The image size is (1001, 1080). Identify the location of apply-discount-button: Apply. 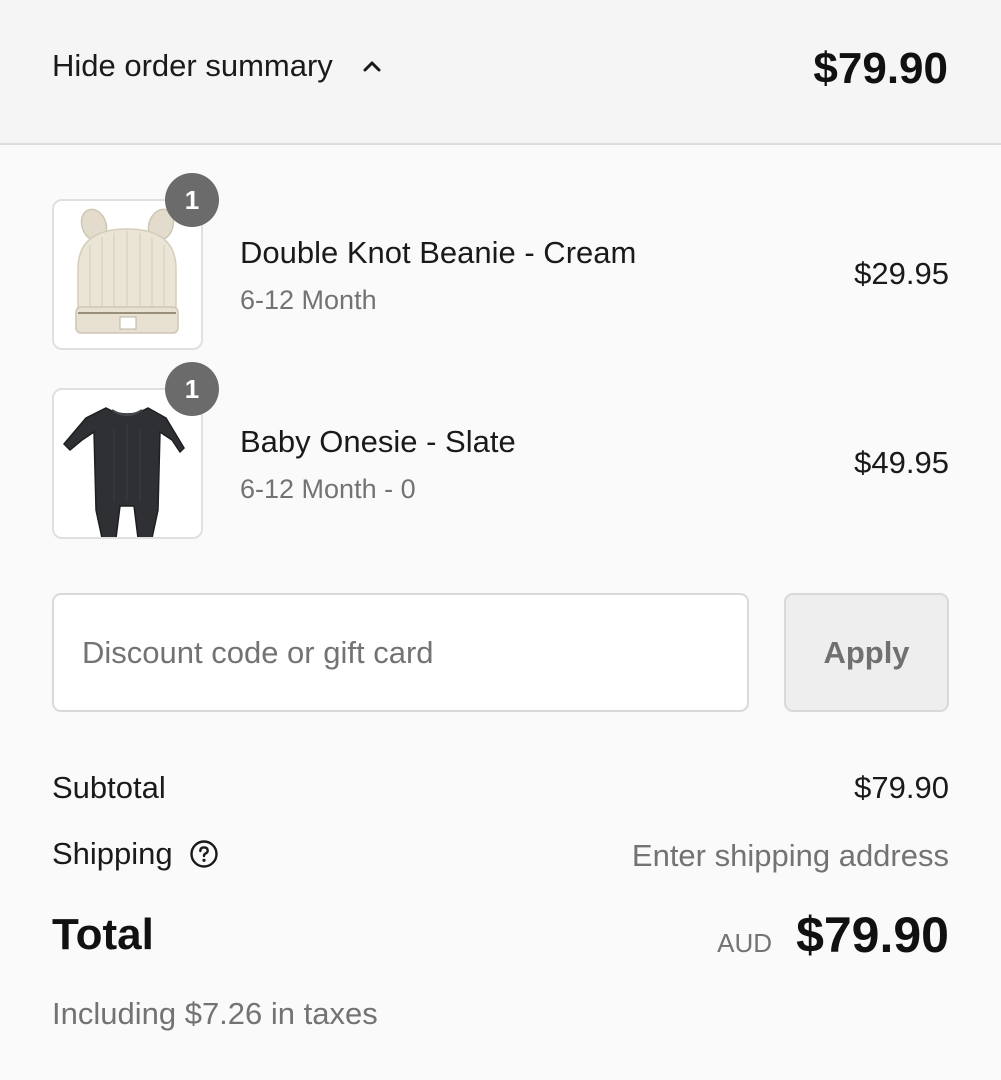
(866, 652).